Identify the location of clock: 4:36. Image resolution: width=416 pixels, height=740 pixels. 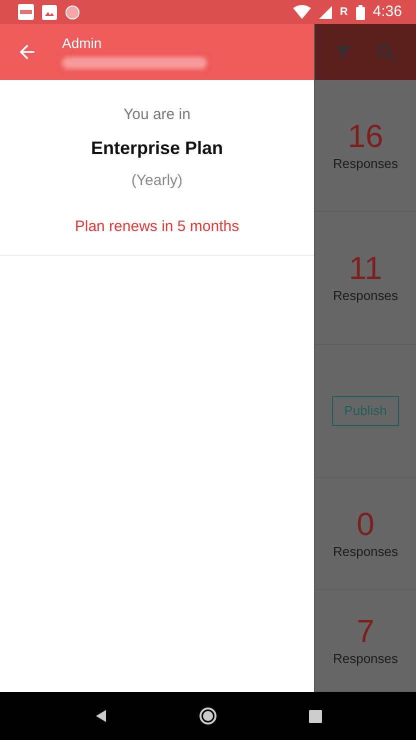
(387, 12).